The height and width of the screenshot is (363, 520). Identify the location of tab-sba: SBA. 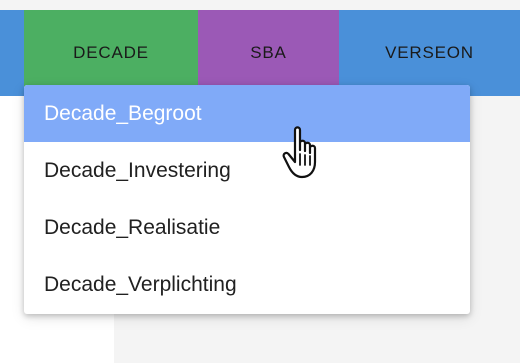
(268, 53).